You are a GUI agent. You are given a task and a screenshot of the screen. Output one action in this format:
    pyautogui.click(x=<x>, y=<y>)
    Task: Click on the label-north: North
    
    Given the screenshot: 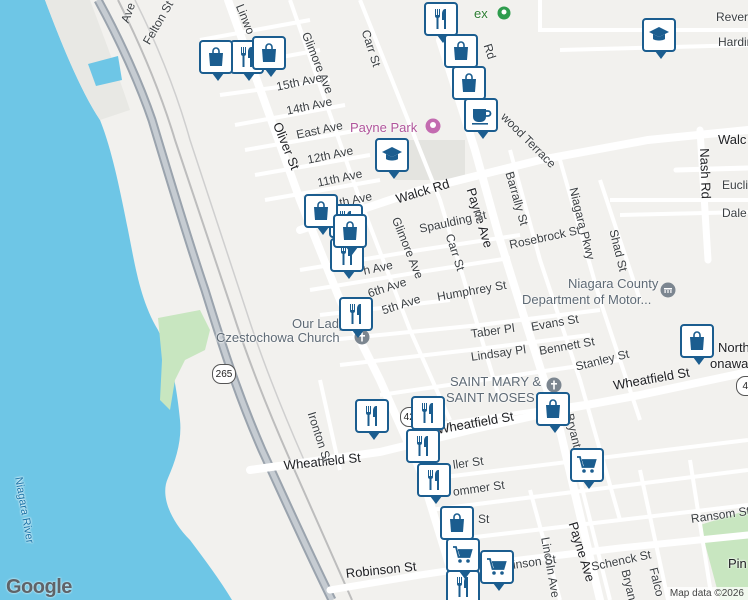 What is the action you would take?
    pyautogui.click(x=733, y=347)
    